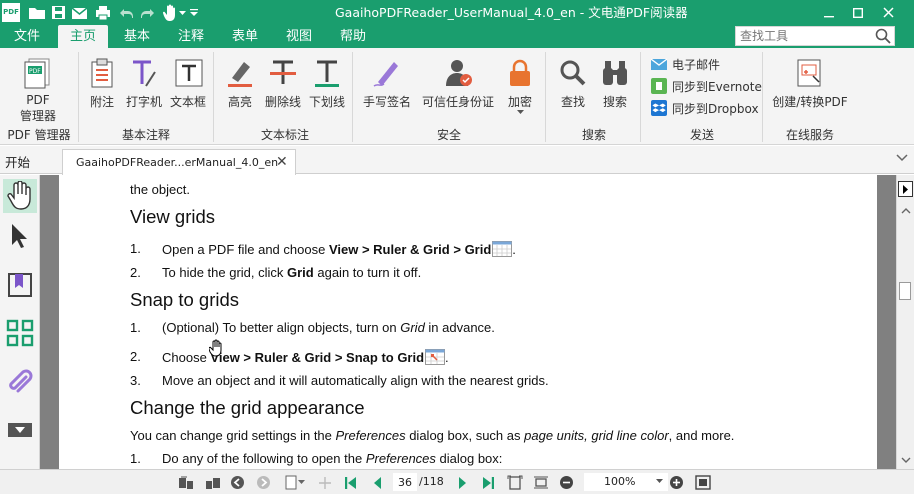  What do you see at coordinates (488, 482) in the screenshot?
I see `last-page-icon` at bounding box center [488, 482].